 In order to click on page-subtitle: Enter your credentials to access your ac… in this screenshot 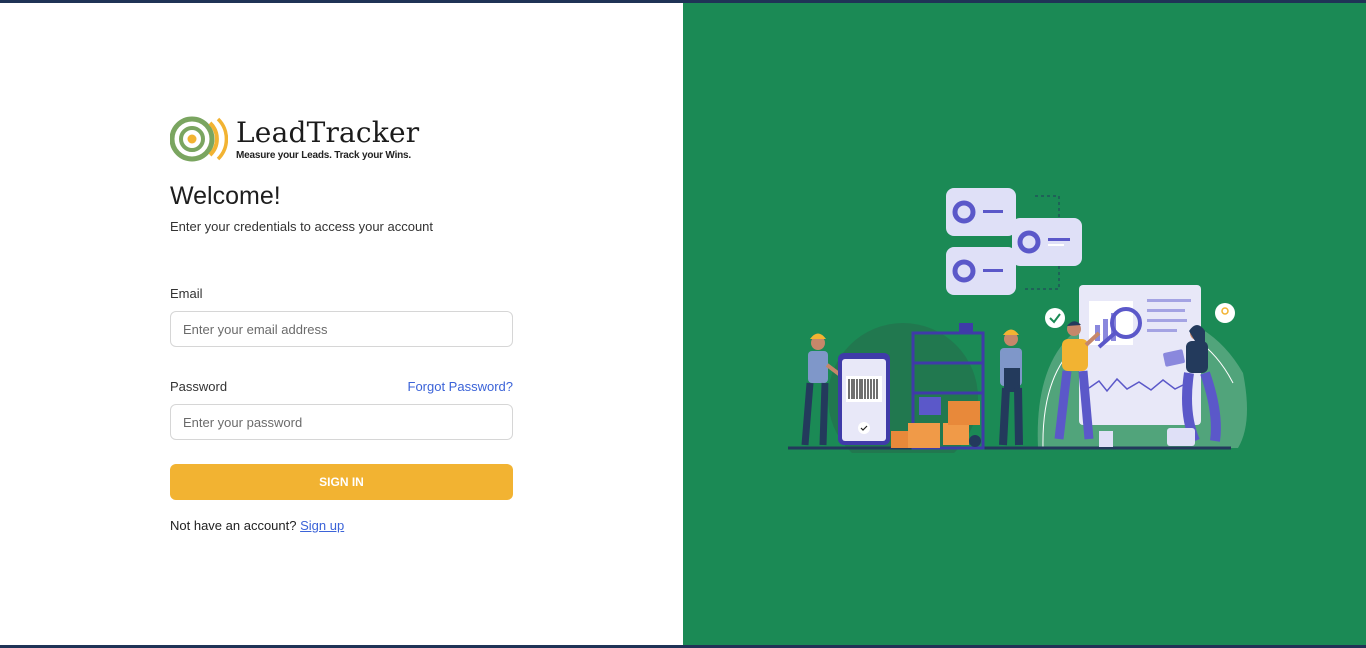, I will do `click(302, 226)`.